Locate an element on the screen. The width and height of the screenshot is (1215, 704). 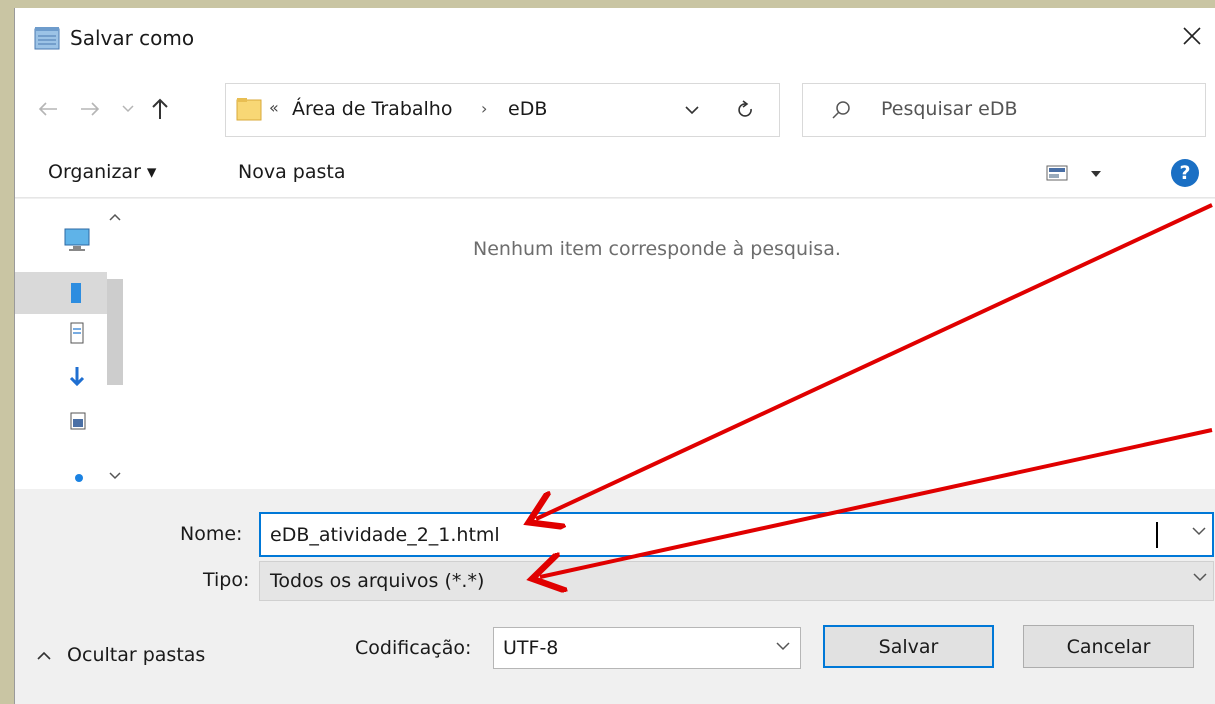
search-placeholder: Pesquisar eDB is located at coordinates (949, 109).